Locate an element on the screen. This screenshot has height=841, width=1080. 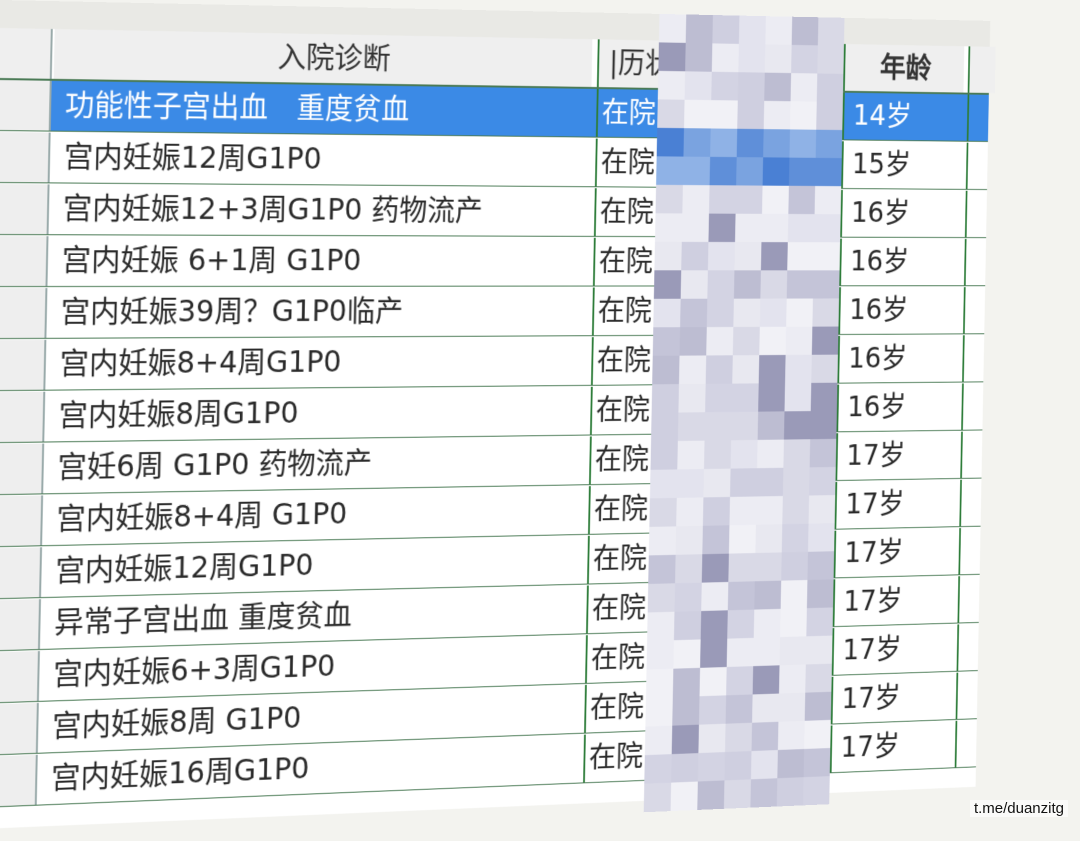
cell-diagnosis: 宫内妊娠12周G1P0 is located at coordinates (321, 160).